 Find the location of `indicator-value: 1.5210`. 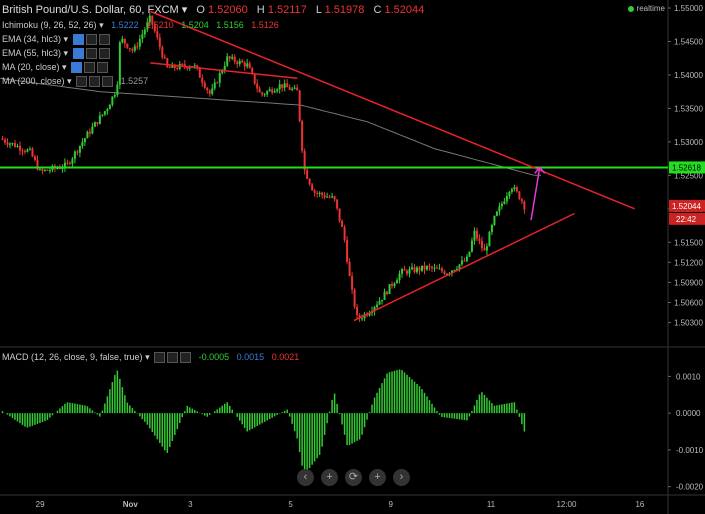

indicator-value: 1.5210 is located at coordinates (160, 25).